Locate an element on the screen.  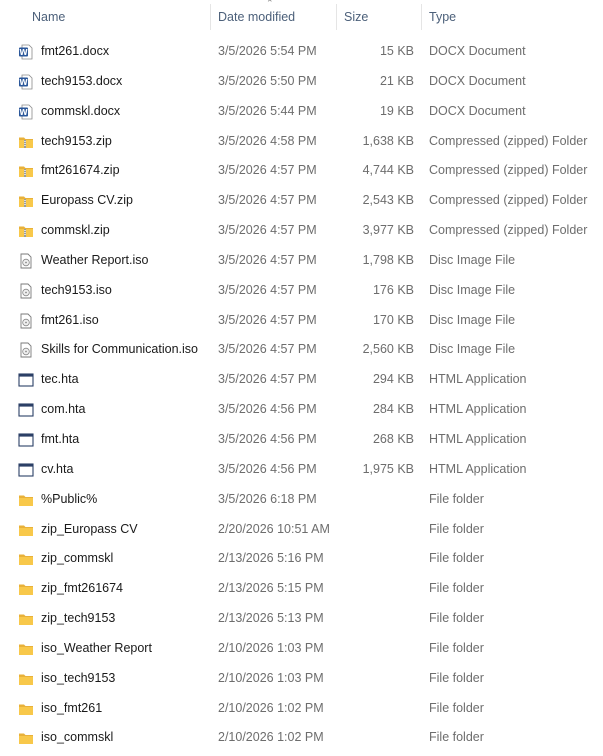
file-name: zip_commskl is located at coordinates (77, 558).